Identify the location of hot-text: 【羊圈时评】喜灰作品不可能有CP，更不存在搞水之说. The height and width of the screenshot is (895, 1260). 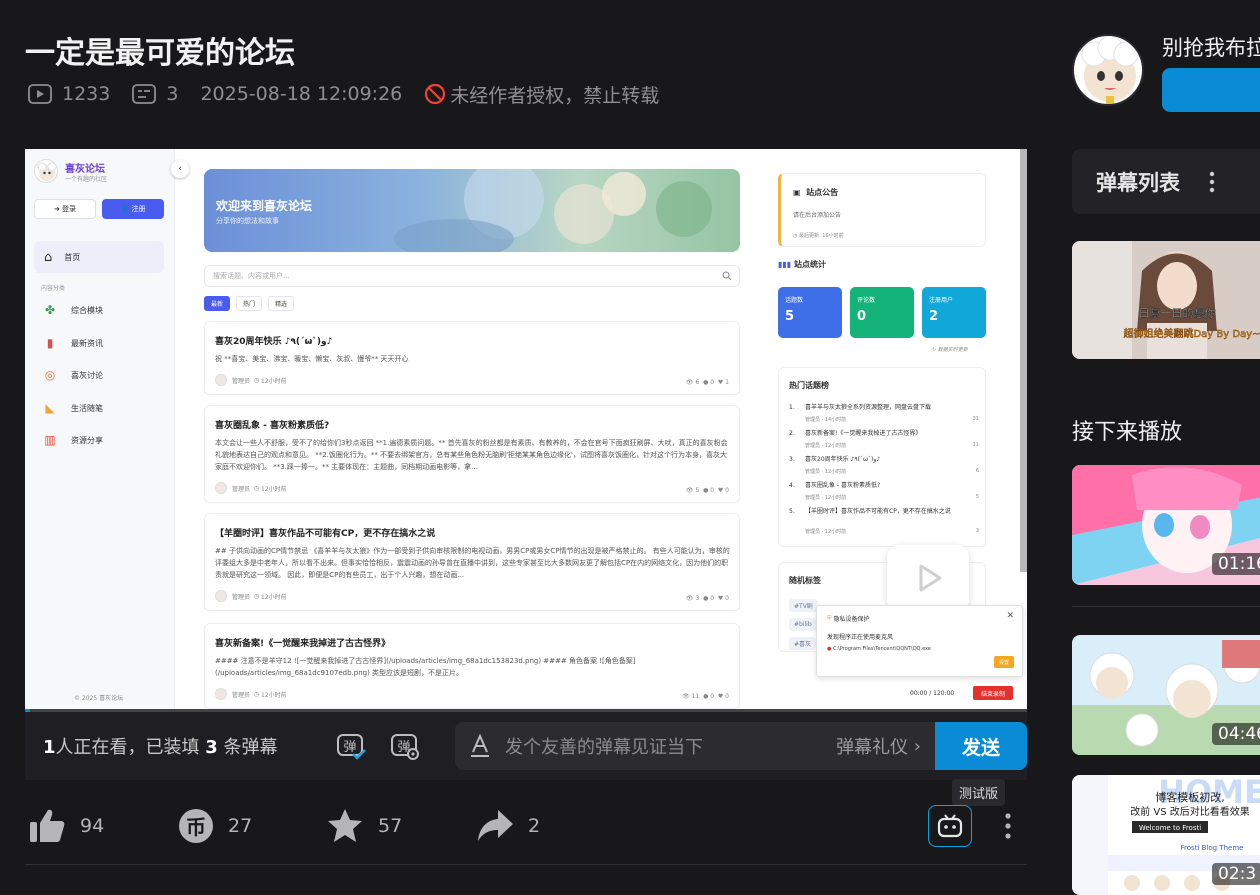
(878, 511).